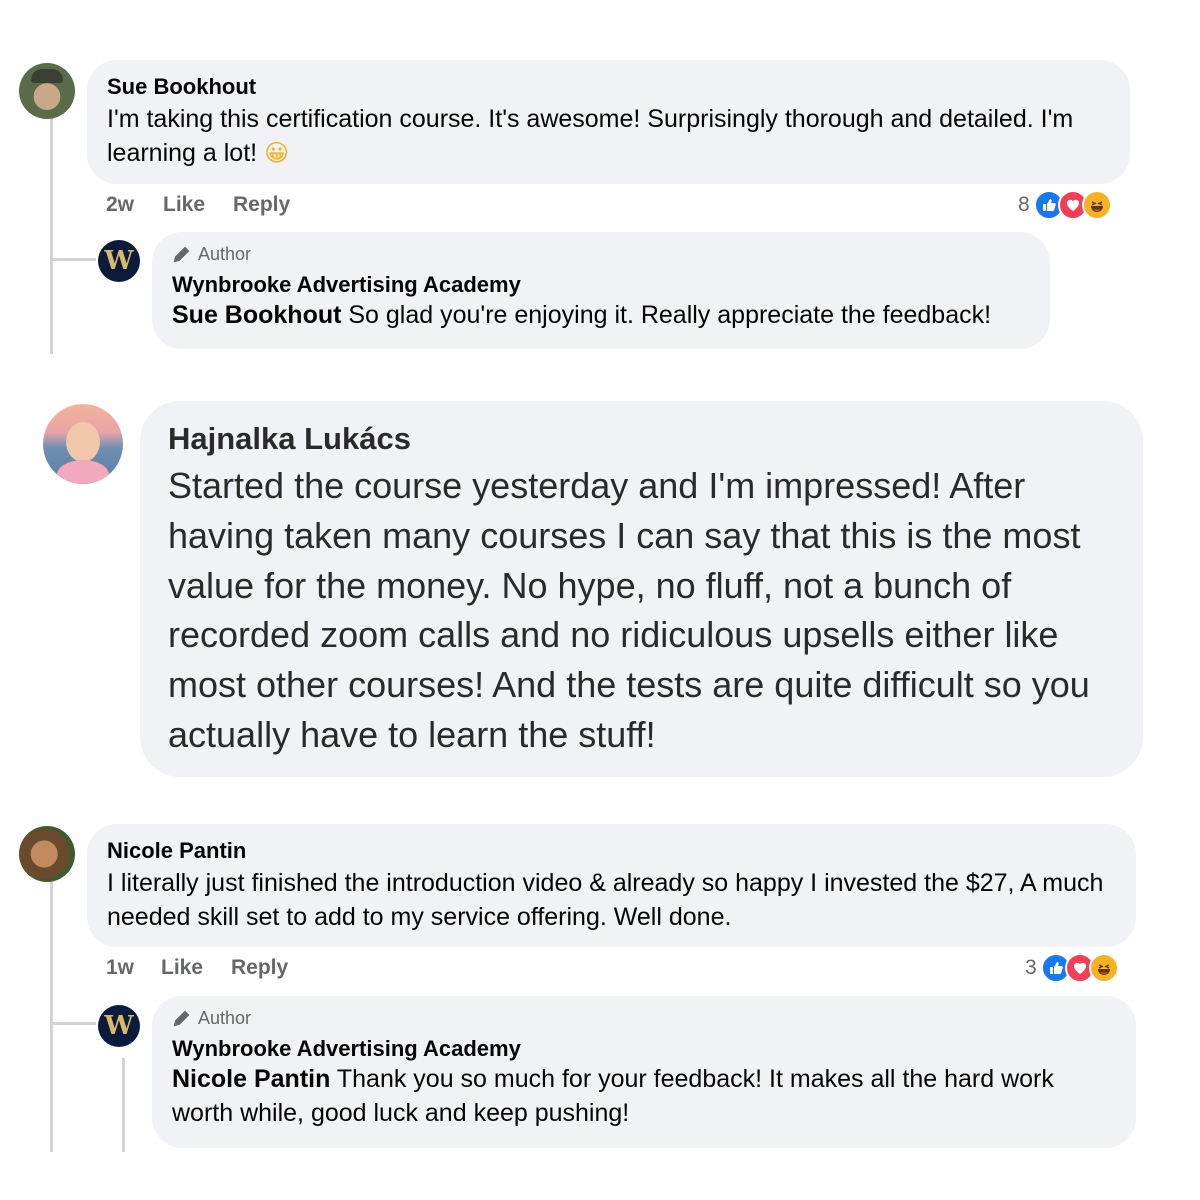 This screenshot has width=1200, height=1200. I want to click on reactions-summary: 8, so click(1065, 205).